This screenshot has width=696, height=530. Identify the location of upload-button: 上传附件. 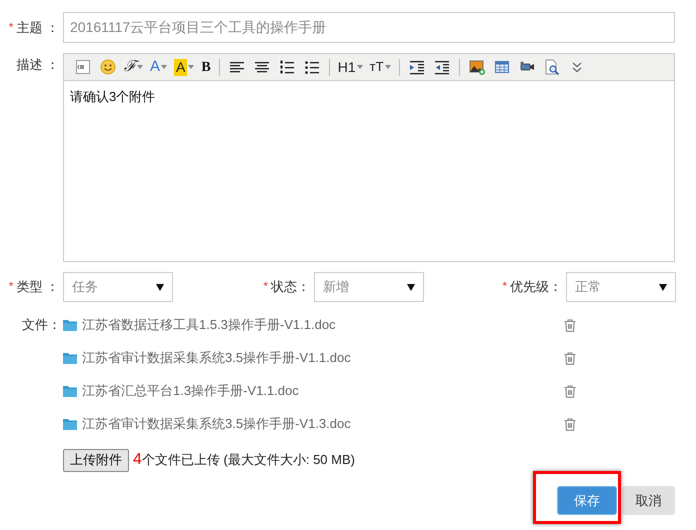
(96, 460).